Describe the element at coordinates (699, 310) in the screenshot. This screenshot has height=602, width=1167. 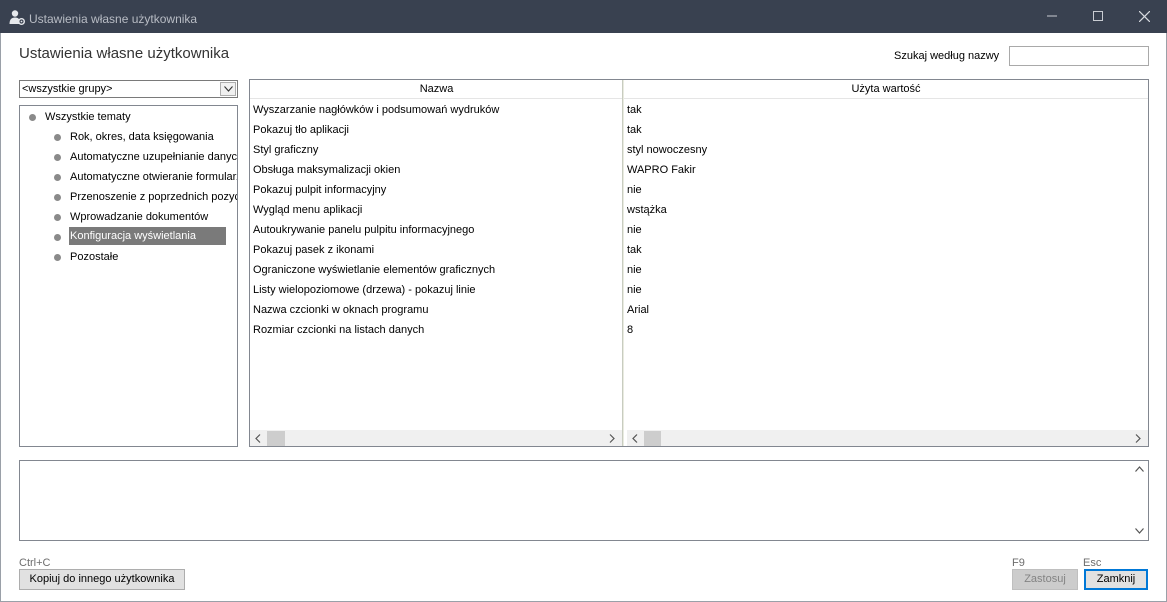
I see `grid-row: Nazwa czcionki w oknach programu Arial` at that location.